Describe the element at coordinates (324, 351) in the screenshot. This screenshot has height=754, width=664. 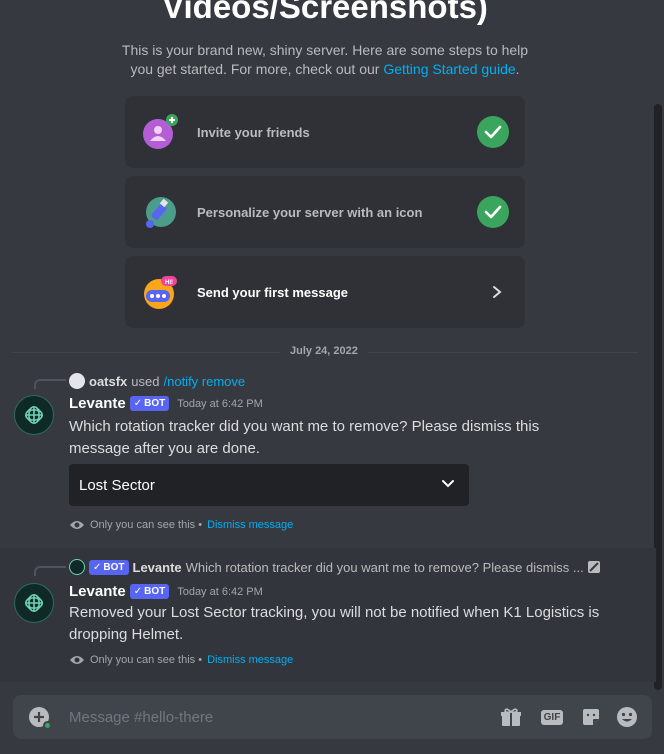
I see `date-divider-label: July 24, 2022` at that location.